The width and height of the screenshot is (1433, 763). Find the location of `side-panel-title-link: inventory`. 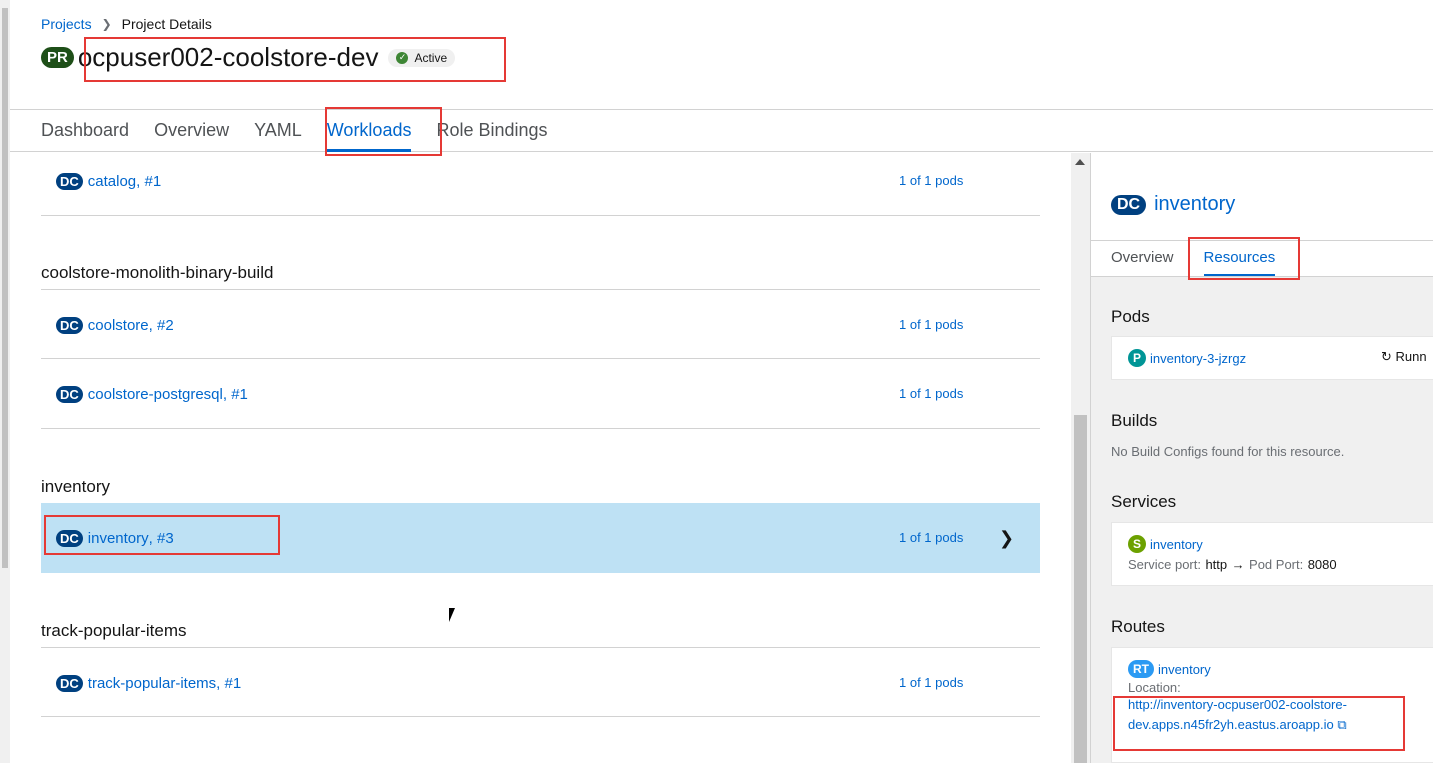

side-panel-title-link: inventory is located at coordinates (1194, 204).